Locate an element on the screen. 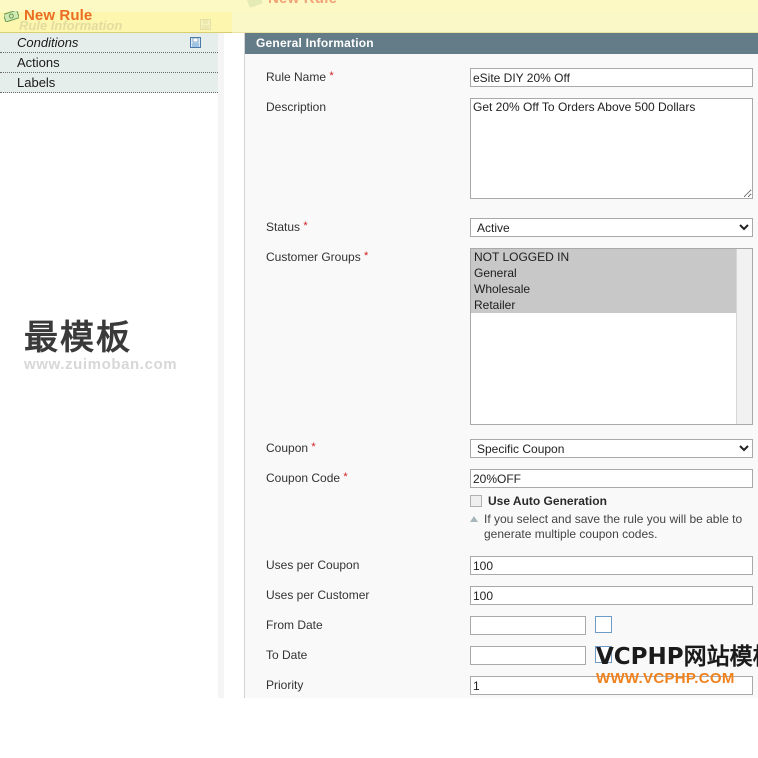 Image resolution: width=758 pixels, height=758 pixels. description-label-text: Description is located at coordinates (296, 107).